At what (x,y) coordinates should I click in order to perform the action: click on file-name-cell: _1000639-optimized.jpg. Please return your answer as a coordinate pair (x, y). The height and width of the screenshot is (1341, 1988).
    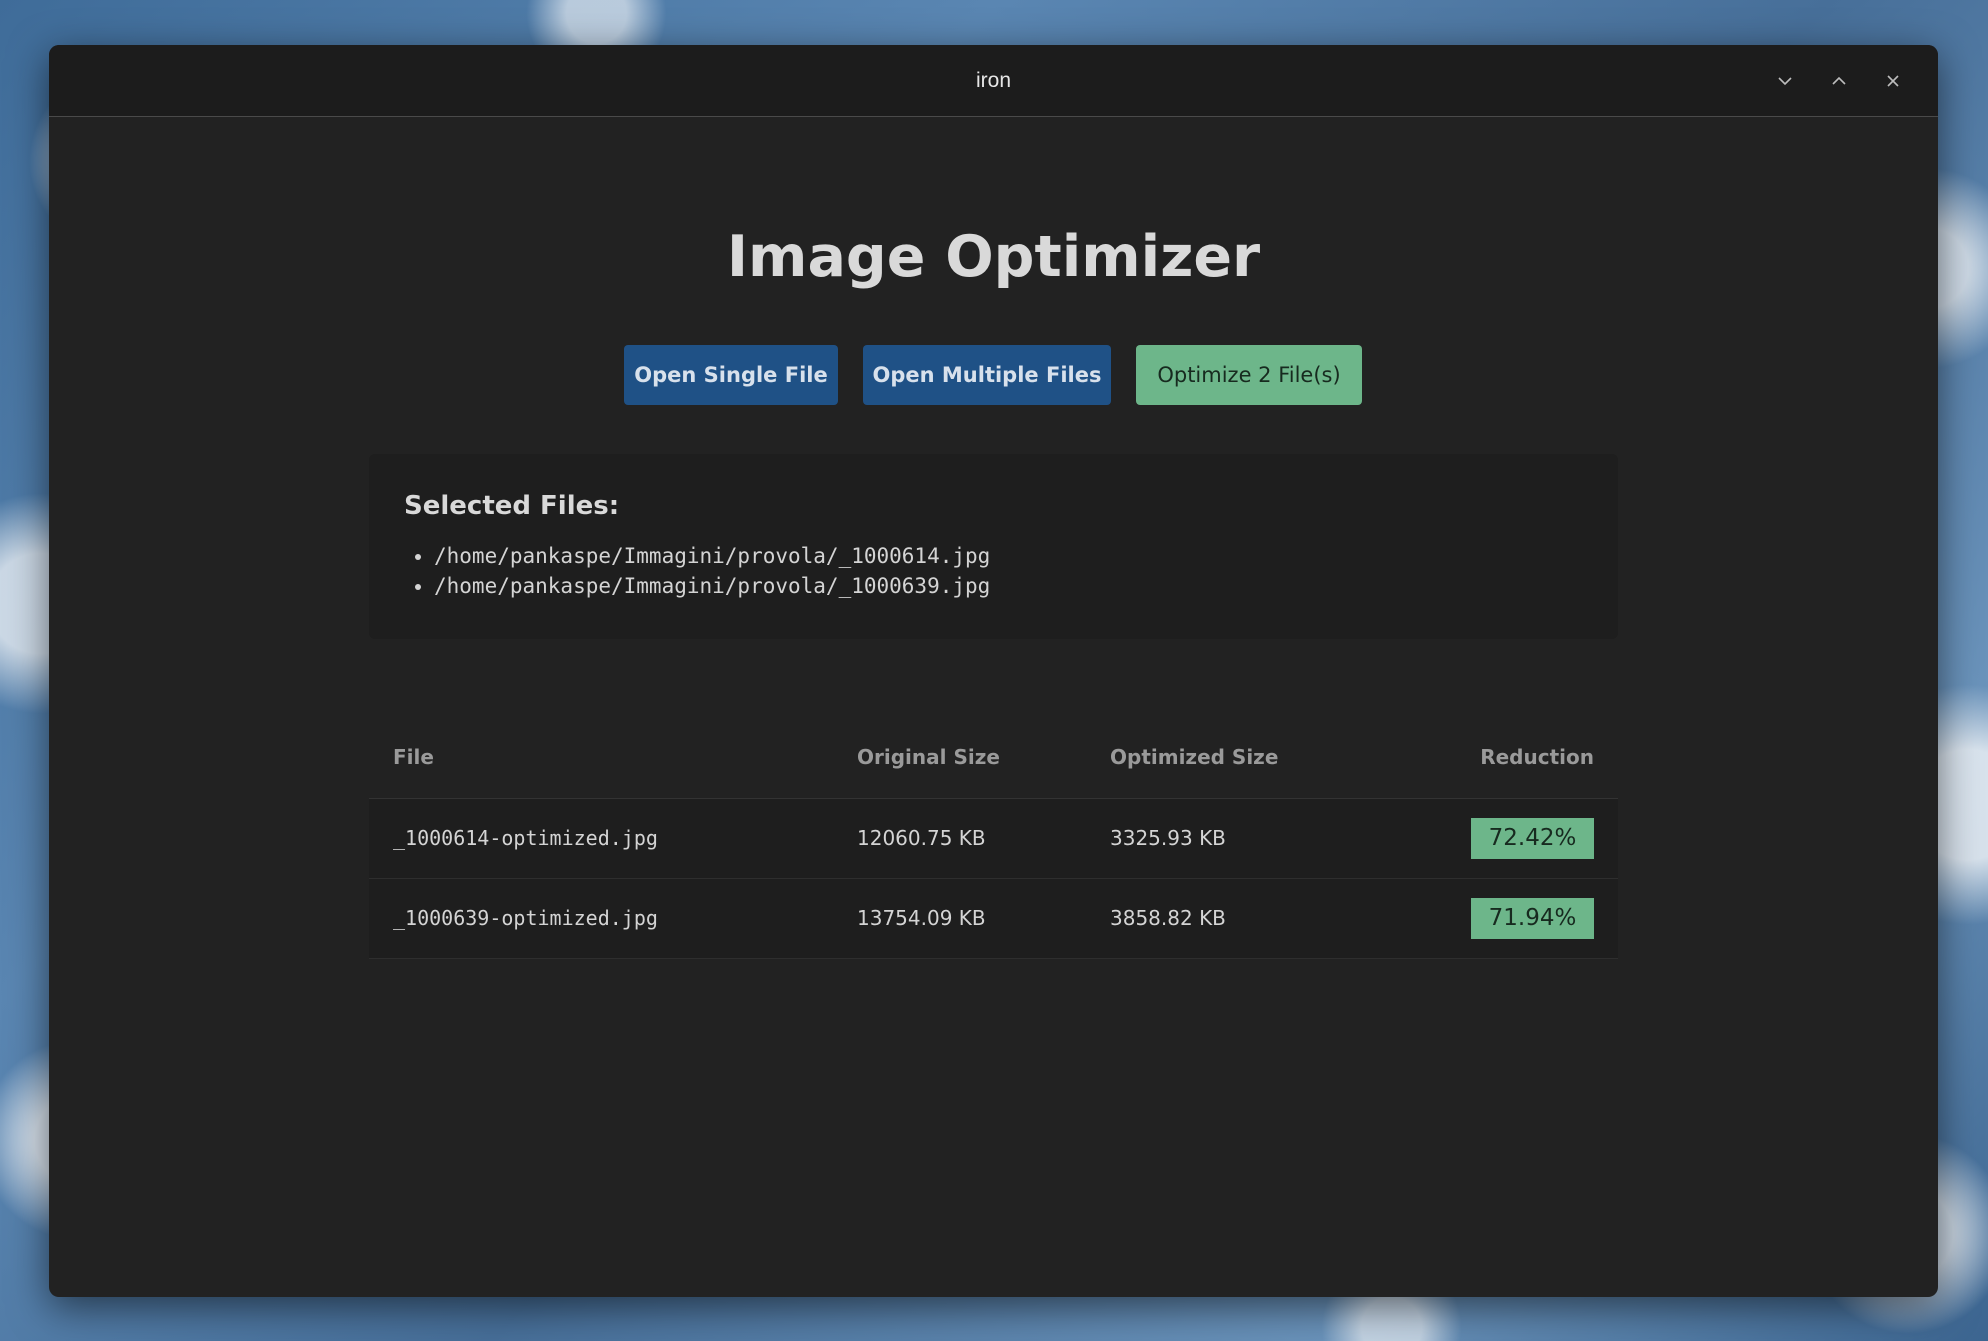
    Looking at the image, I should click on (525, 918).